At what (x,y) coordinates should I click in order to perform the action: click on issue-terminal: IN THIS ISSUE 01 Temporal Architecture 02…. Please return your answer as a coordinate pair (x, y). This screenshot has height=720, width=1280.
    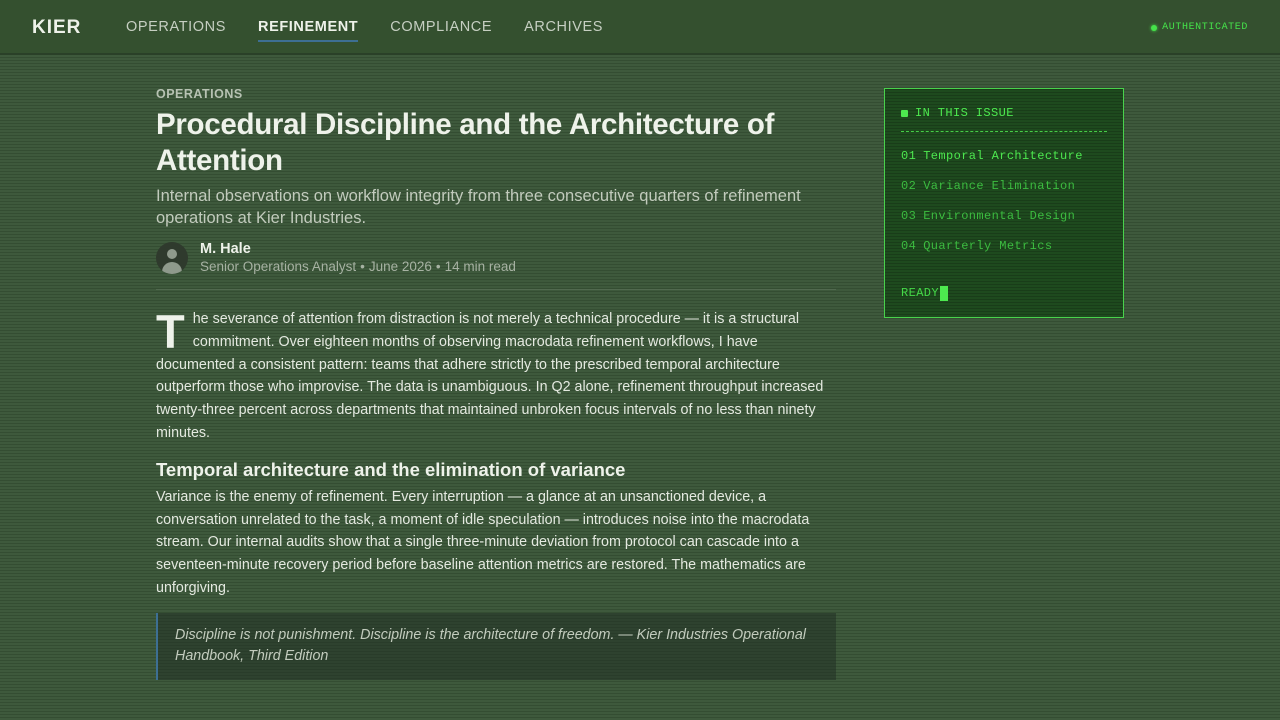
    Looking at the image, I should click on (1004, 203).